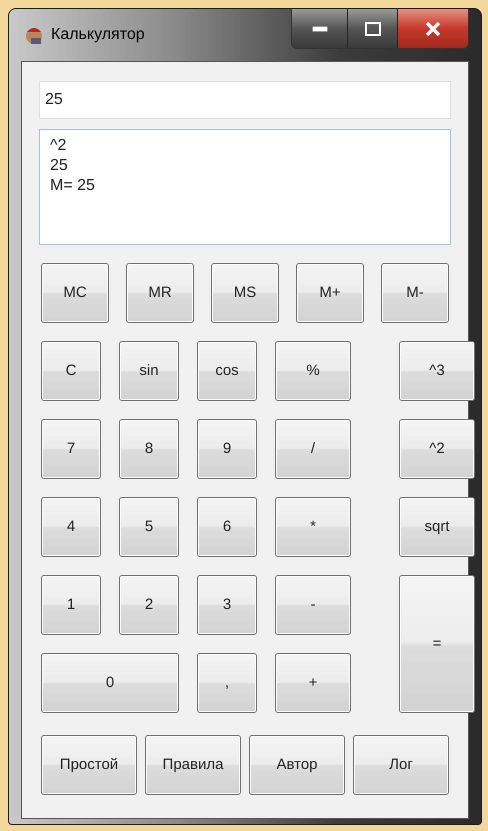 The height and width of the screenshot is (831, 488). I want to click on key-button: 9, so click(227, 449).